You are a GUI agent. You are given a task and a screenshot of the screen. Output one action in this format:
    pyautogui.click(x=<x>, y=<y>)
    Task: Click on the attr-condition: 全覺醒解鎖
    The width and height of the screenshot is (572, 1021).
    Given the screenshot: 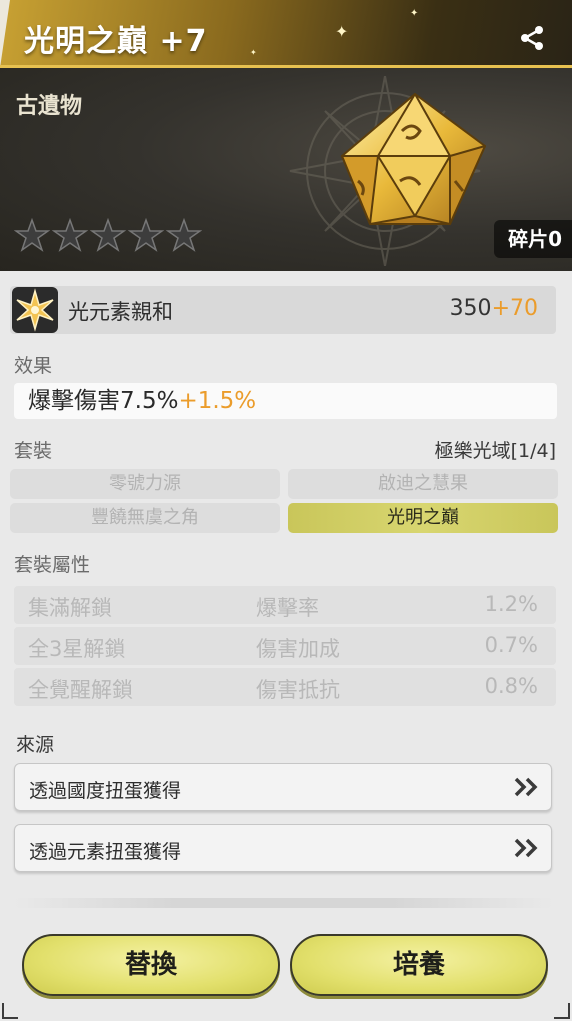 What is the action you would take?
    pyautogui.click(x=80, y=690)
    